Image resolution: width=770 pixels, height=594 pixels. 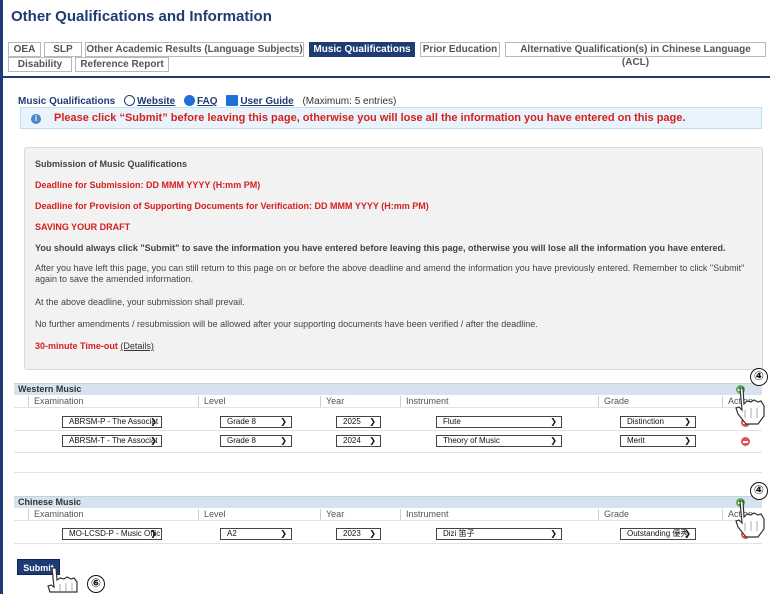 What do you see at coordinates (76, 346) in the screenshot?
I see `timeout-label: 30-minute Time-out` at bounding box center [76, 346].